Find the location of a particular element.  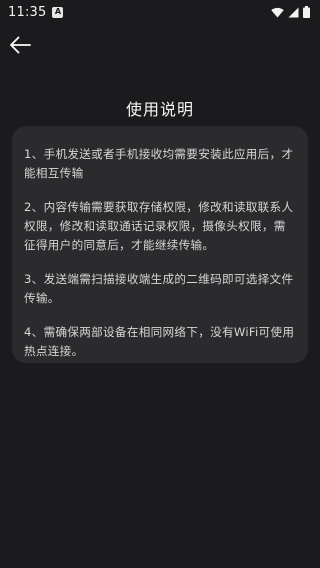

instruction-item: 3、发送端需扫描接收端生成的二维码即可选择文件传输。 is located at coordinates (159, 288).